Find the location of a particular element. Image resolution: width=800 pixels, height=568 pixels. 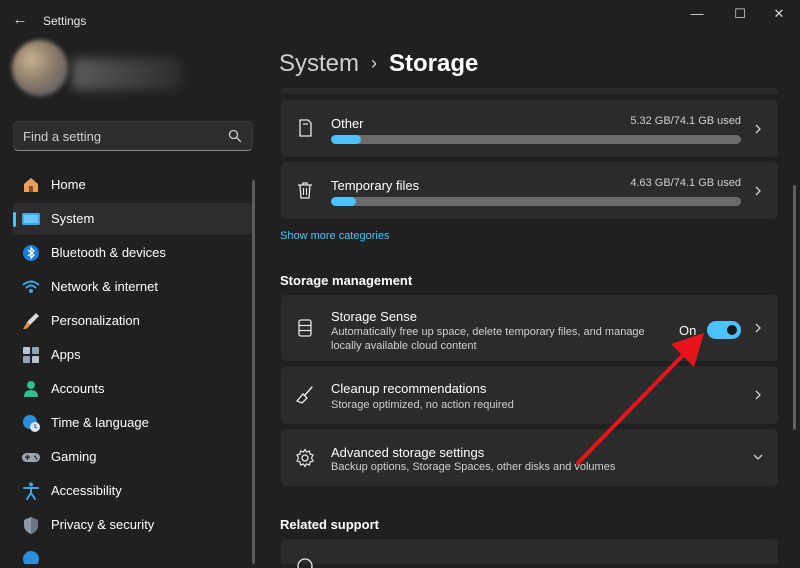

broom-icon is located at coordinates (304, 395).